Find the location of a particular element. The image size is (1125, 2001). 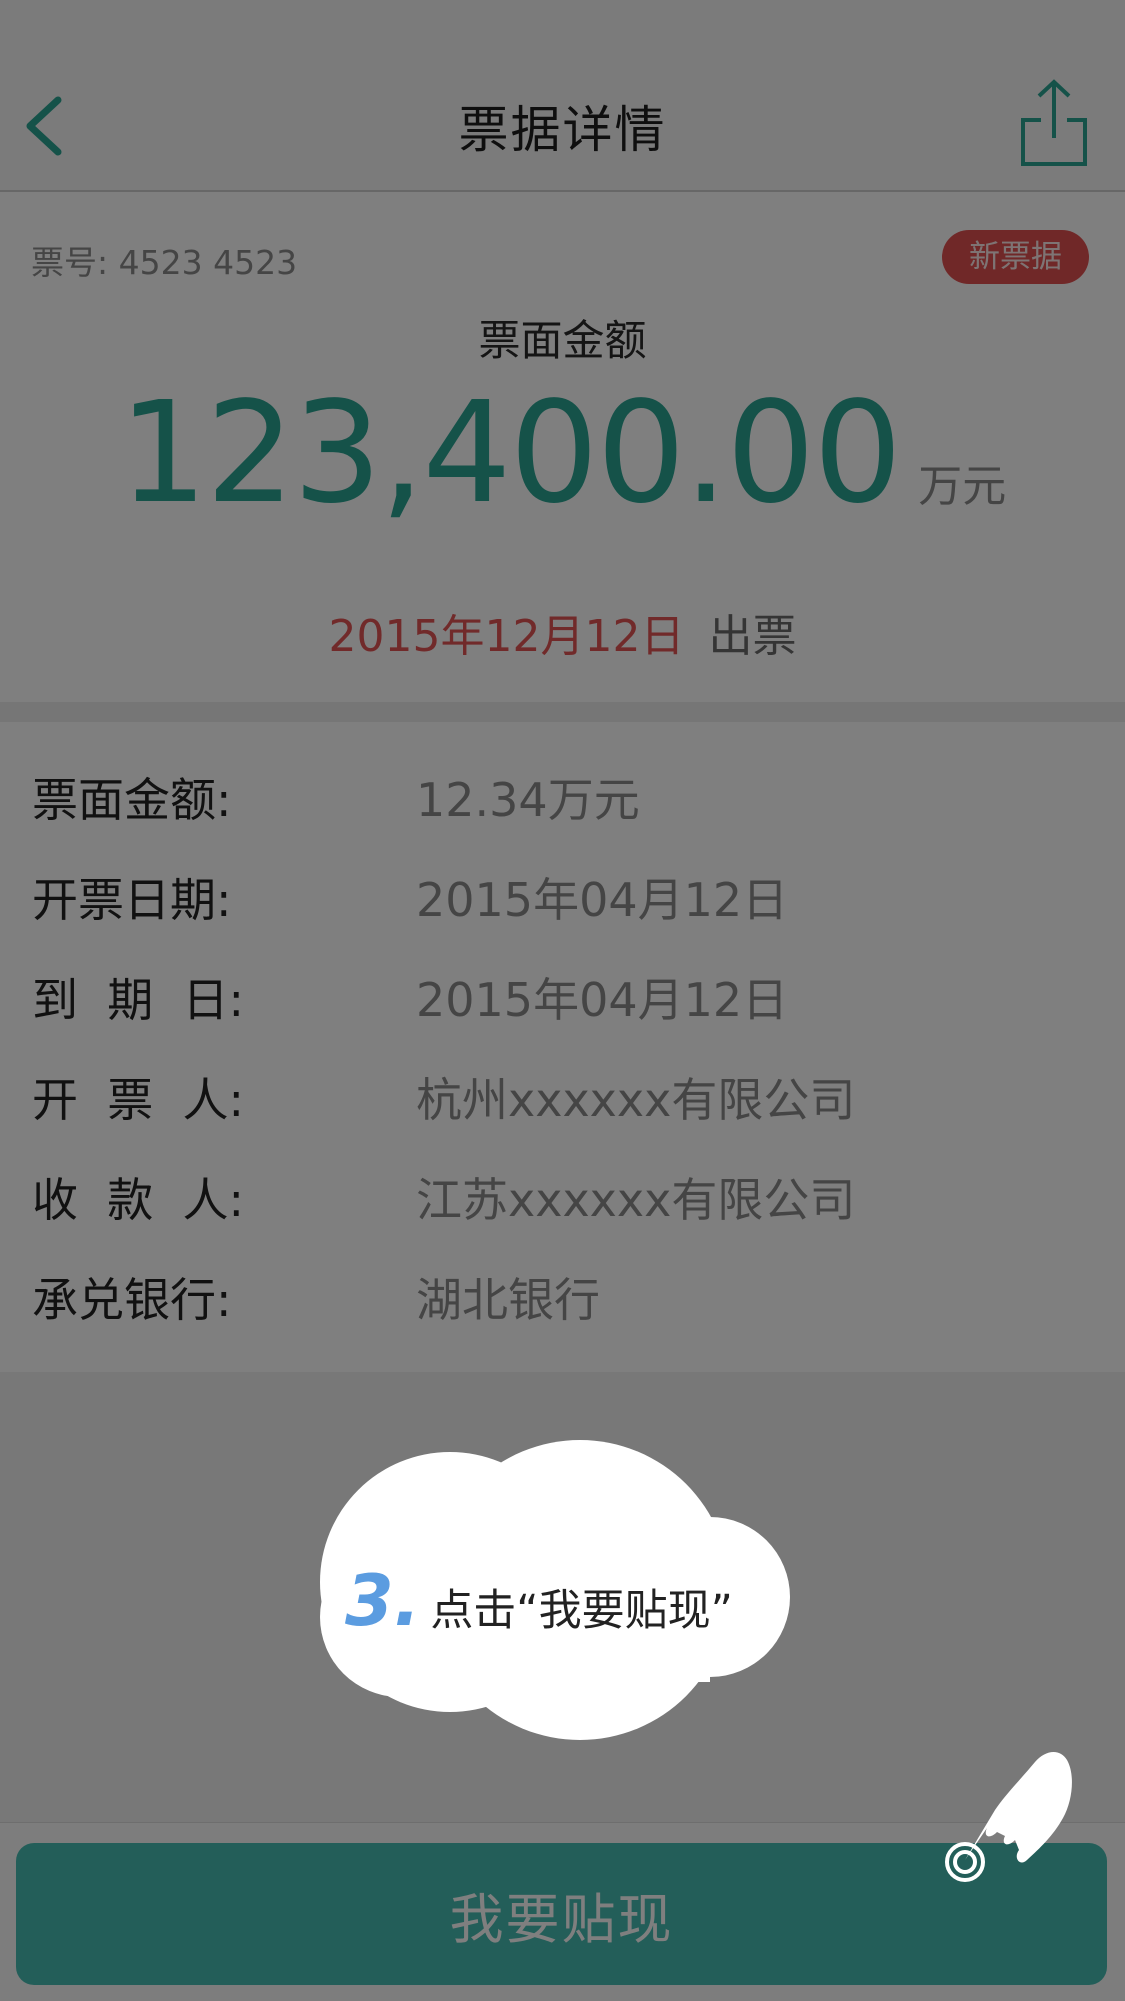

tutorial-step-text: 3. 点击“我要贴现” is located at coordinates (539, 1601).